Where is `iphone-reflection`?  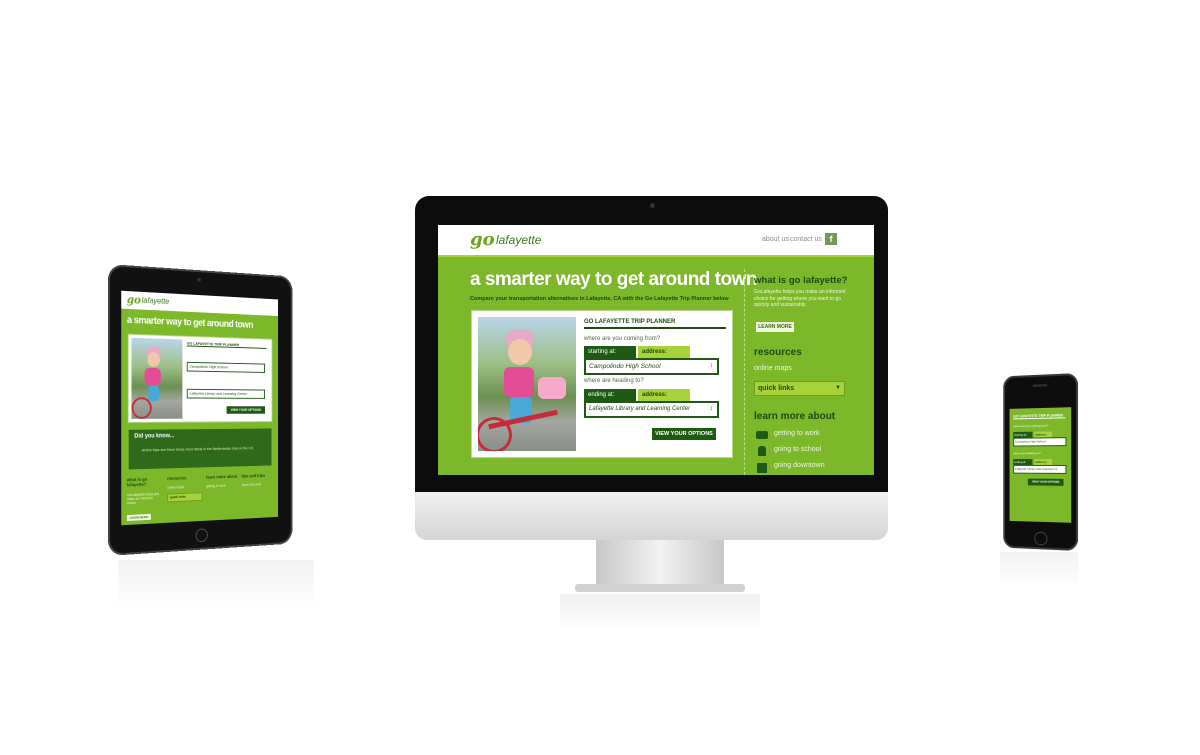 iphone-reflection is located at coordinates (1039, 570).